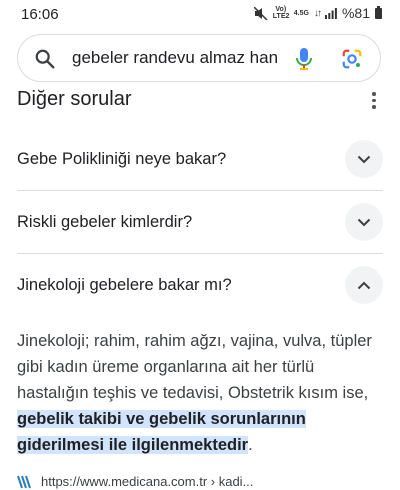 The image size is (400, 490). Describe the element at coordinates (281, 13) in the screenshot. I see `lte-label: Vo) LTE2` at that location.